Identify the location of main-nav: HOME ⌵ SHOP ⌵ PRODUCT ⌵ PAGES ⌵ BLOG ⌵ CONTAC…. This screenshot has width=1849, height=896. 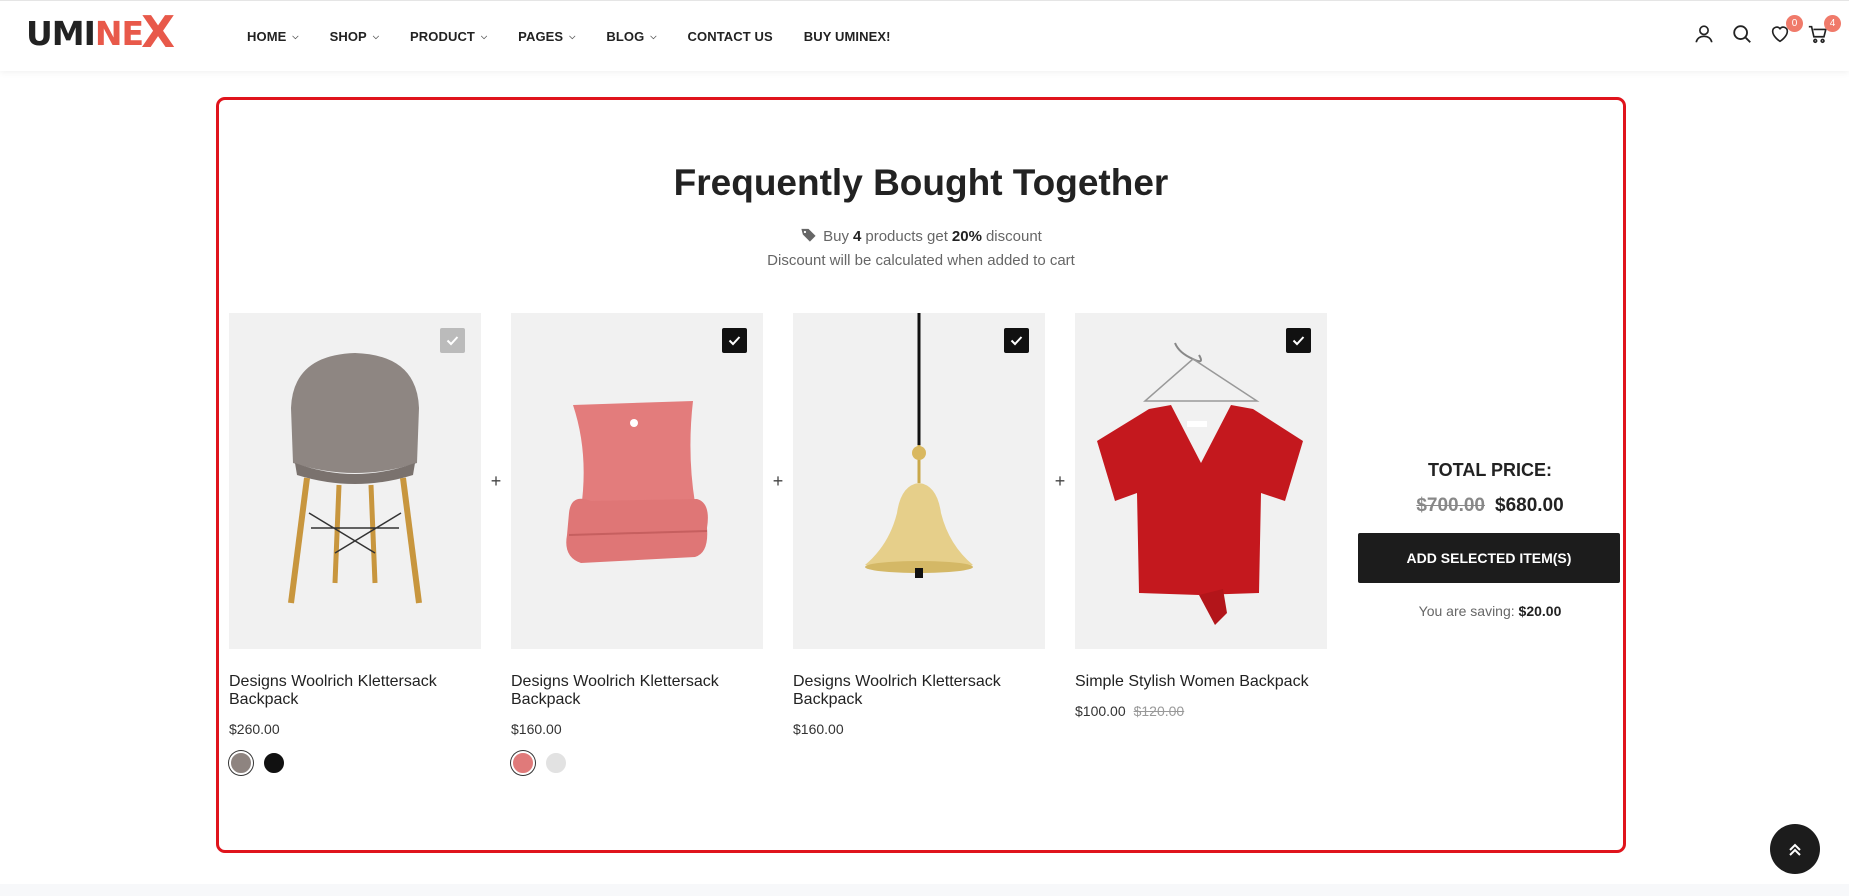
(584, 36).